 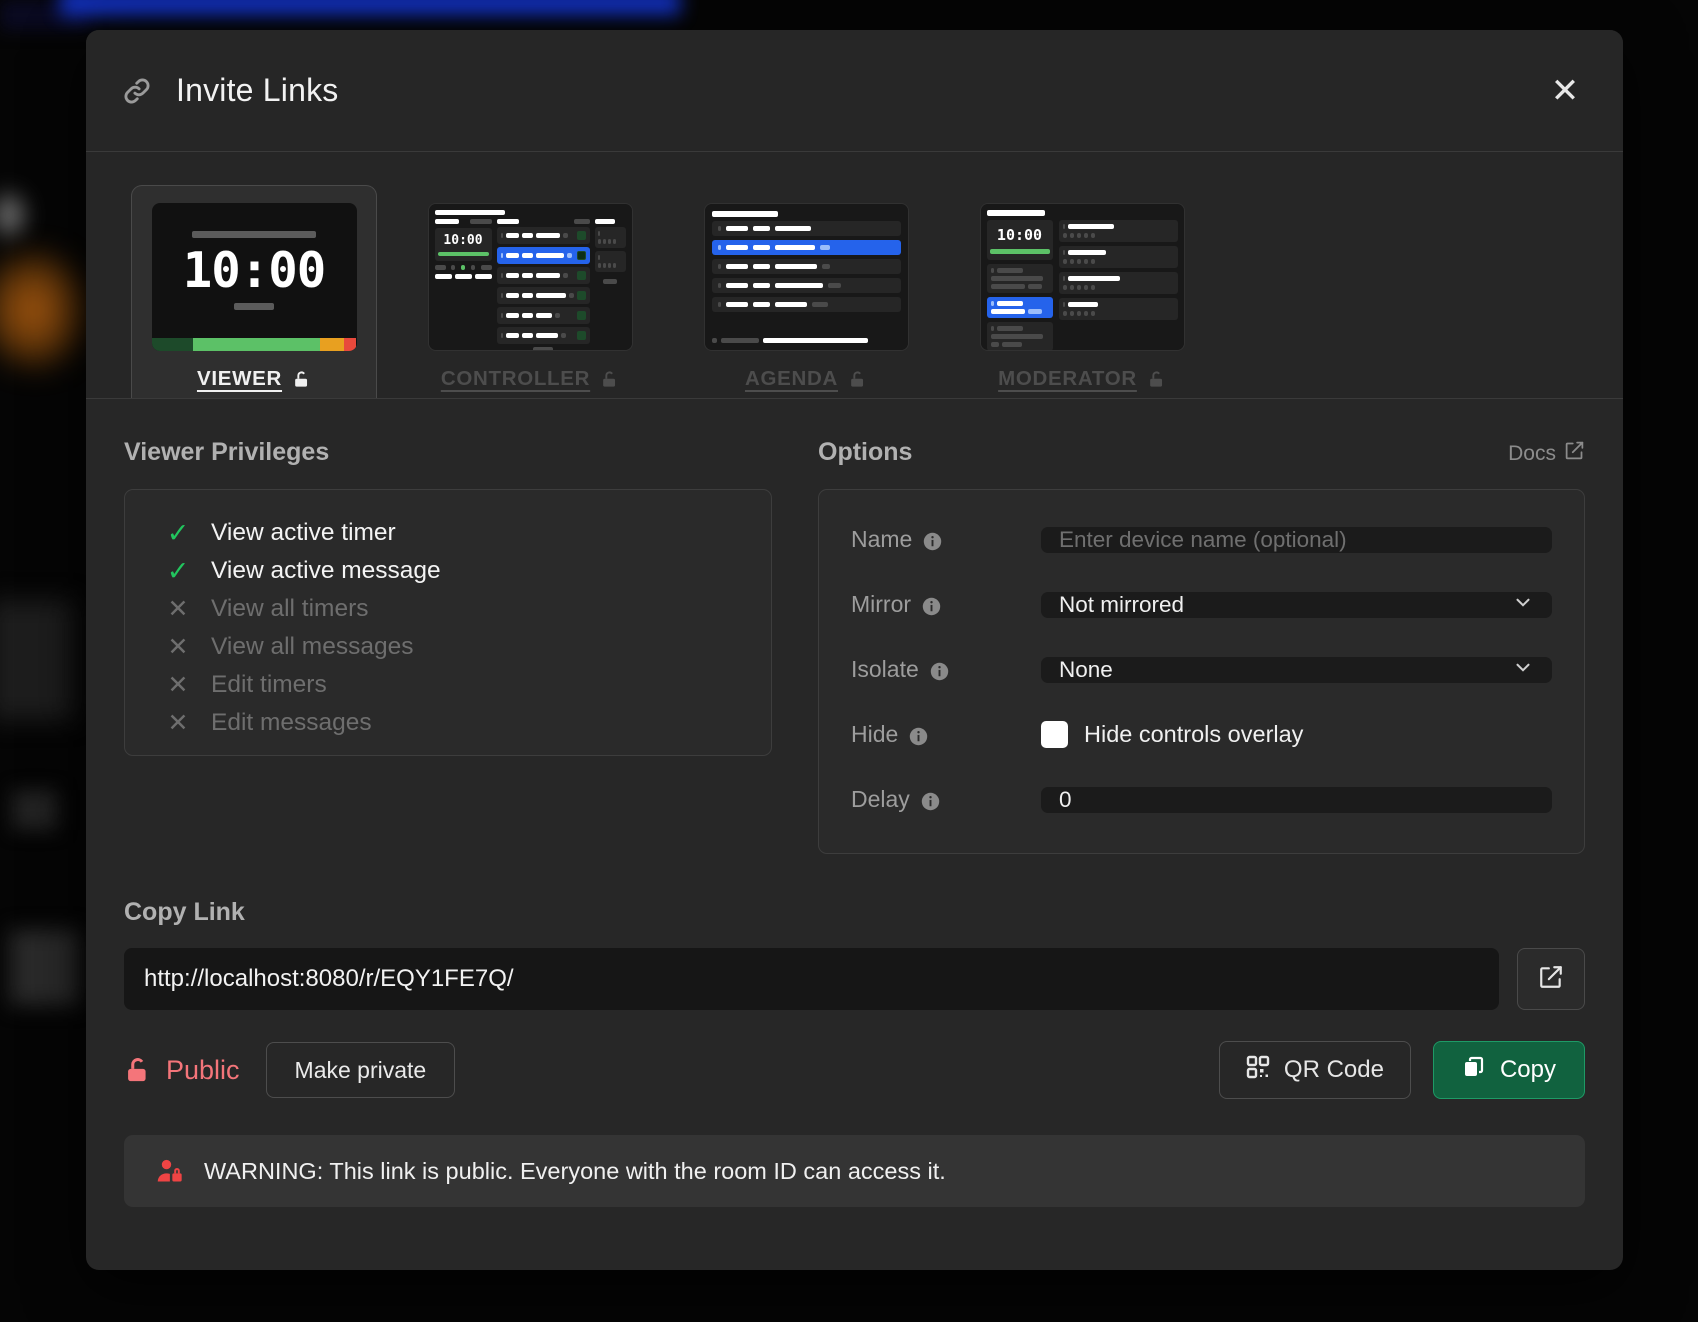 I want to click on privileges-title: Viewer Privileges, so click(x=227, y=452).